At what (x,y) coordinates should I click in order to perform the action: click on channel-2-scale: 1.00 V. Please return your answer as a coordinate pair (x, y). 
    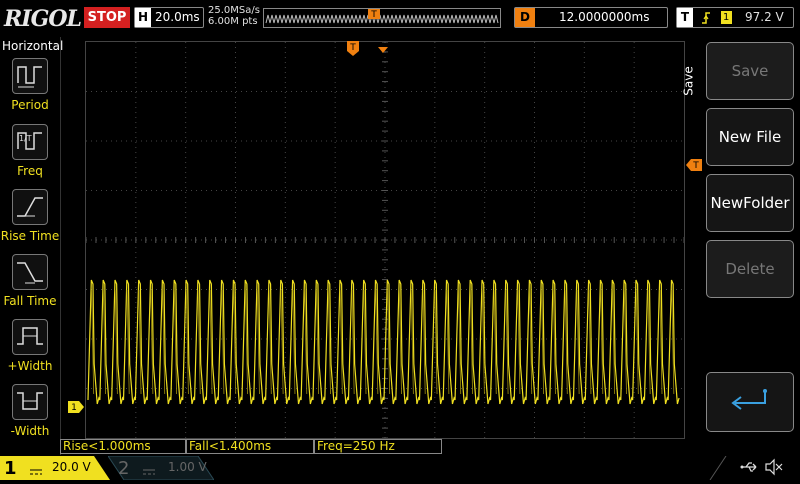
    Looking at the image, I should click on (187, 467).